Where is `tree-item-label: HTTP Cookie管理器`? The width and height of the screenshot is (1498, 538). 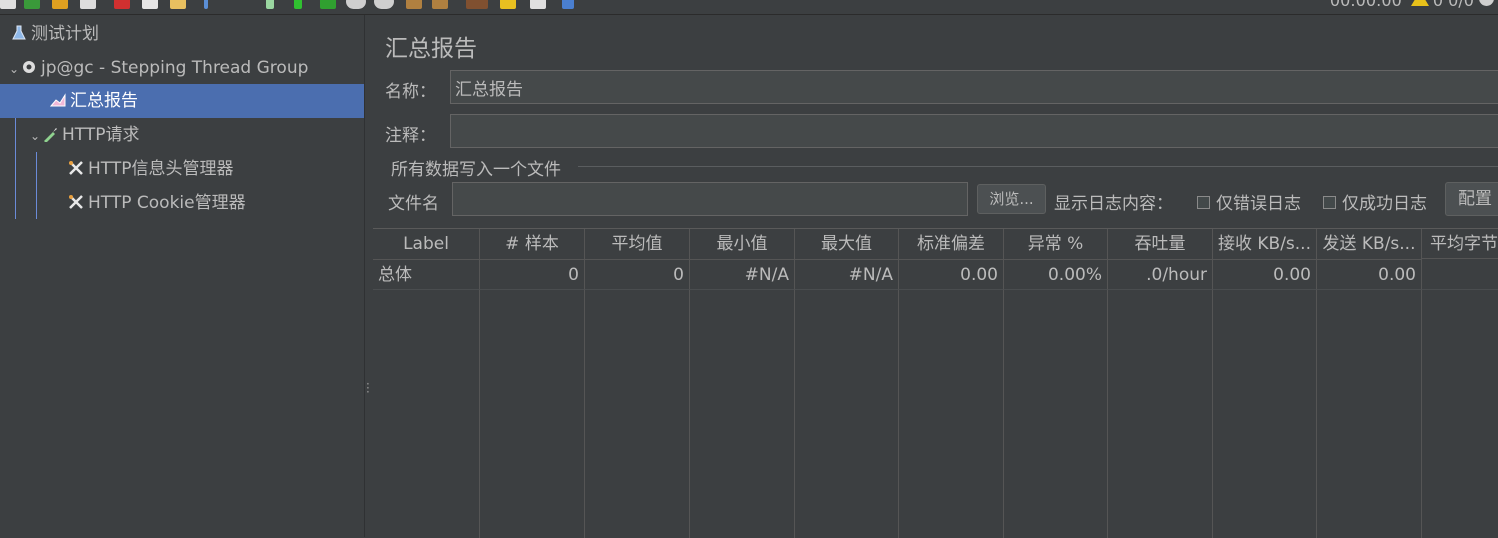
tree-item-label: HTTP Cookie管理器 is located at coordinates (167, 203).